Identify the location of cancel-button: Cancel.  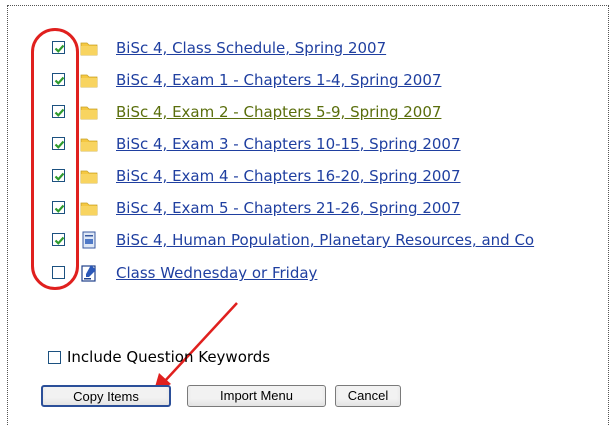
(368, 396).